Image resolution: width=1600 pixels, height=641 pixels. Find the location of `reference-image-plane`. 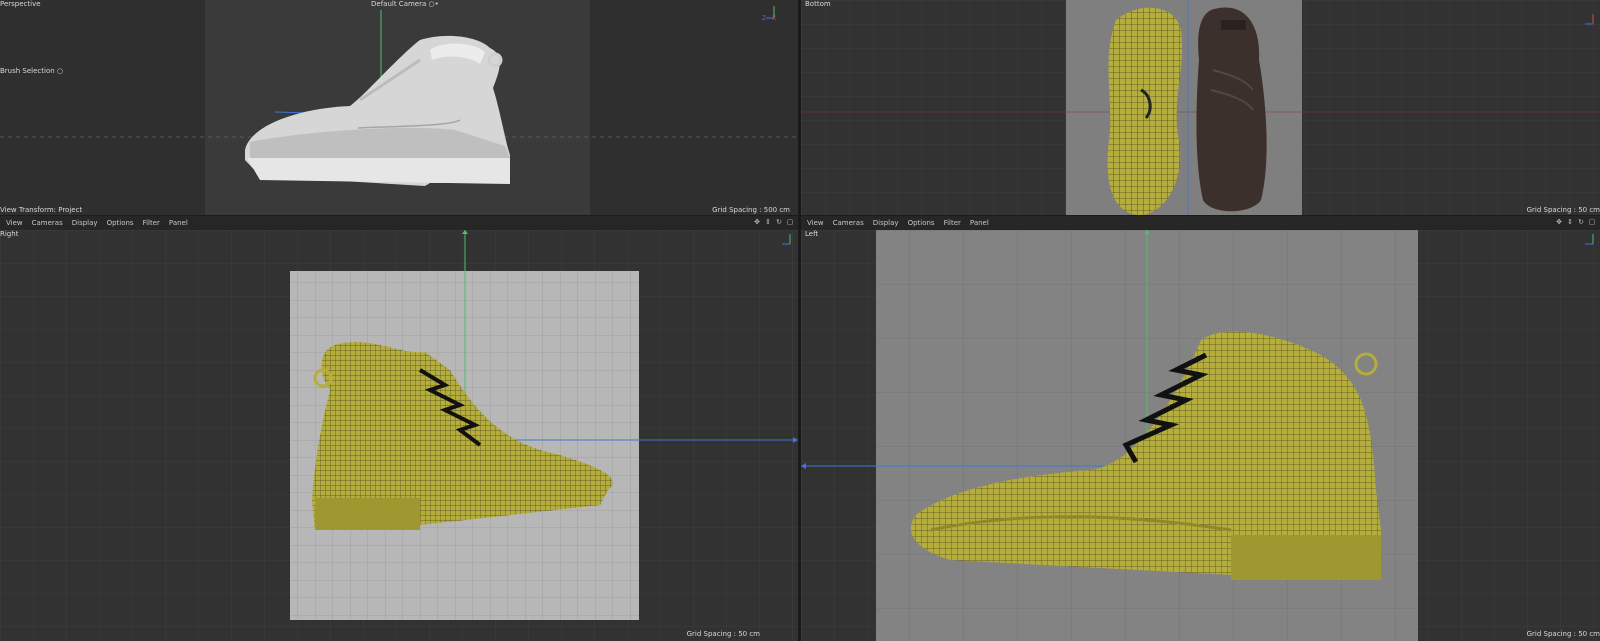

reference-image-plane is located at coordinates (1184, 107).